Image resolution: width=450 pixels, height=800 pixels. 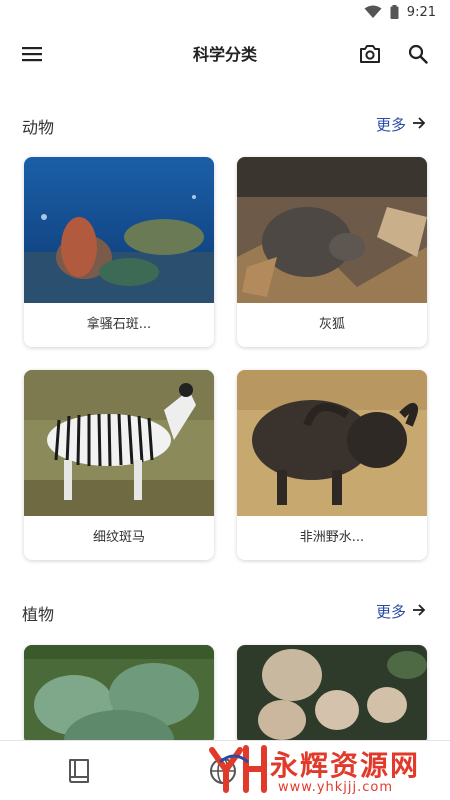 I want to click on card-grey-fox: 灰狐, so click(x=332, y=252).